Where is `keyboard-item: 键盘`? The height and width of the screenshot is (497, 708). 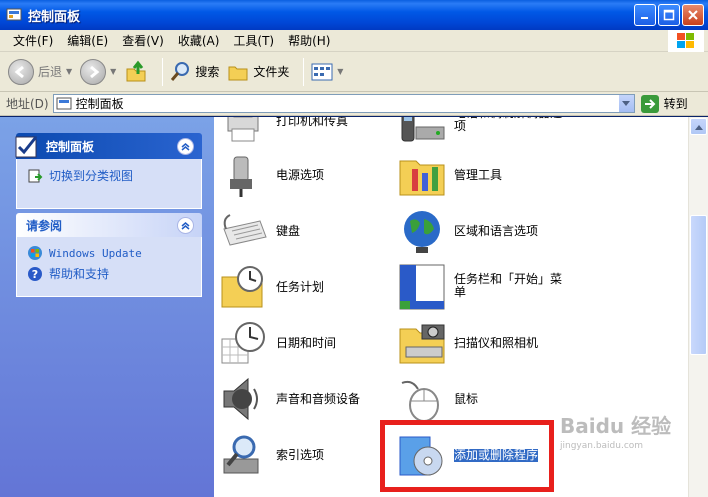 keyboard-item: 键盘 is located at coordinates (260, 231).